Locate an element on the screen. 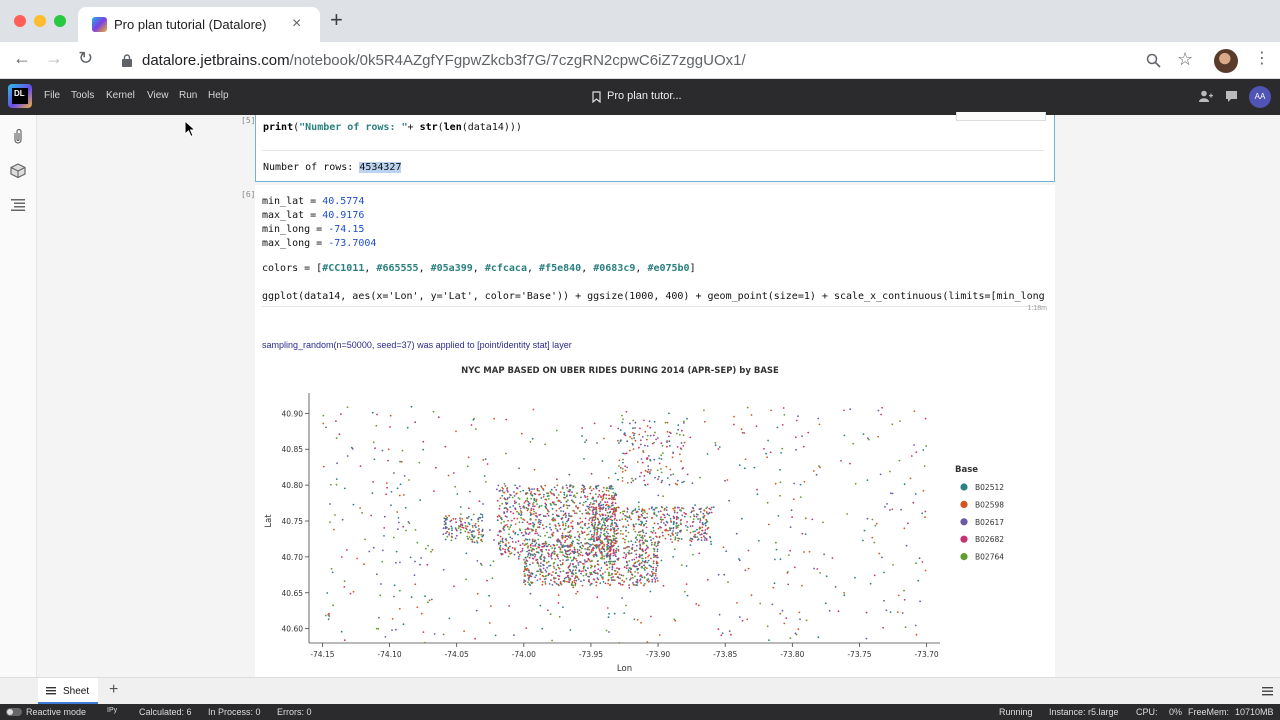 This screenshot has height=720, width=1280. outline-icon is located at coordinates (18, 205).